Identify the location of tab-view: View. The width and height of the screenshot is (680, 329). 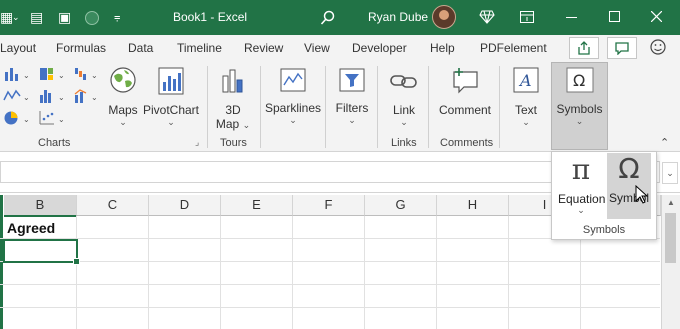
(317, 48).